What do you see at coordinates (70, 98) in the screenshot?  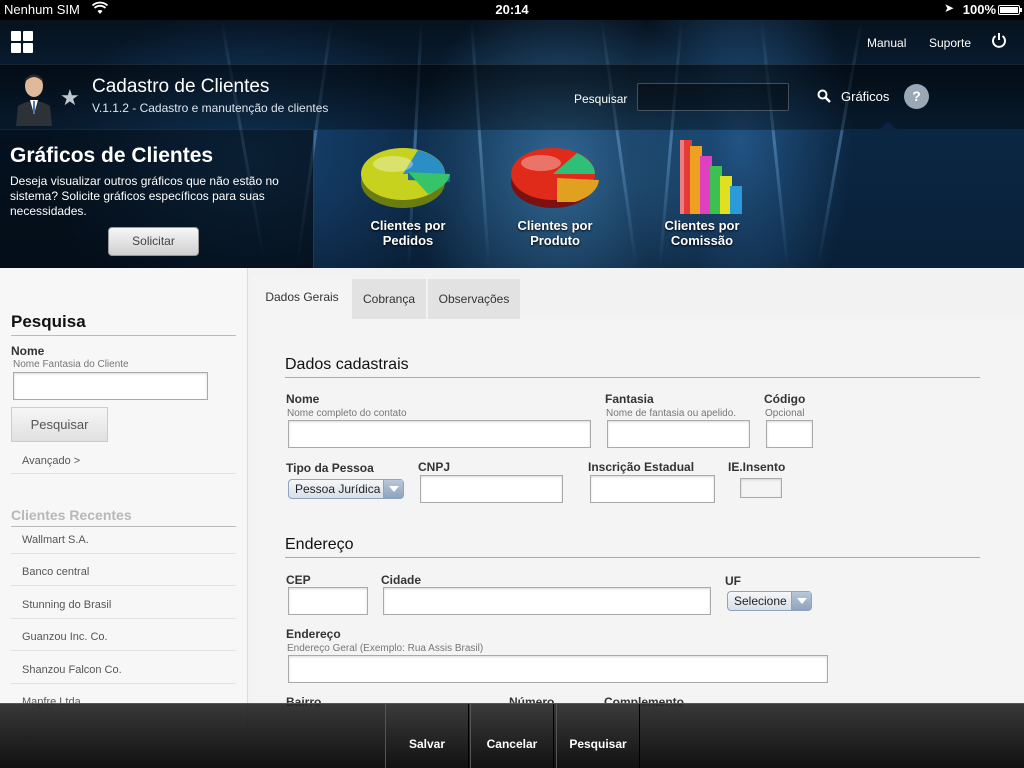 I see `favorite-star-icon: ★` at bounding box center [70, 98].